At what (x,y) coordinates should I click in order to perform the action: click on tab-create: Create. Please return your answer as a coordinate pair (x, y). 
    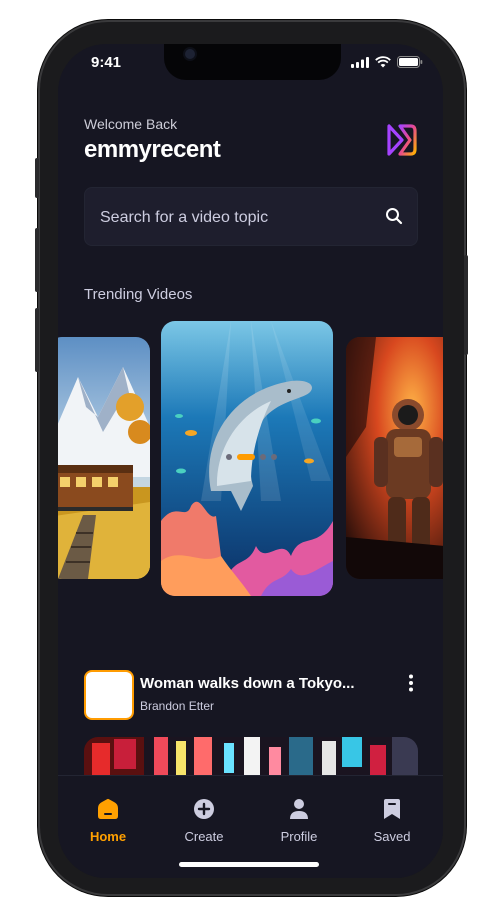
    Looking at the image, I should click on (204, 821).